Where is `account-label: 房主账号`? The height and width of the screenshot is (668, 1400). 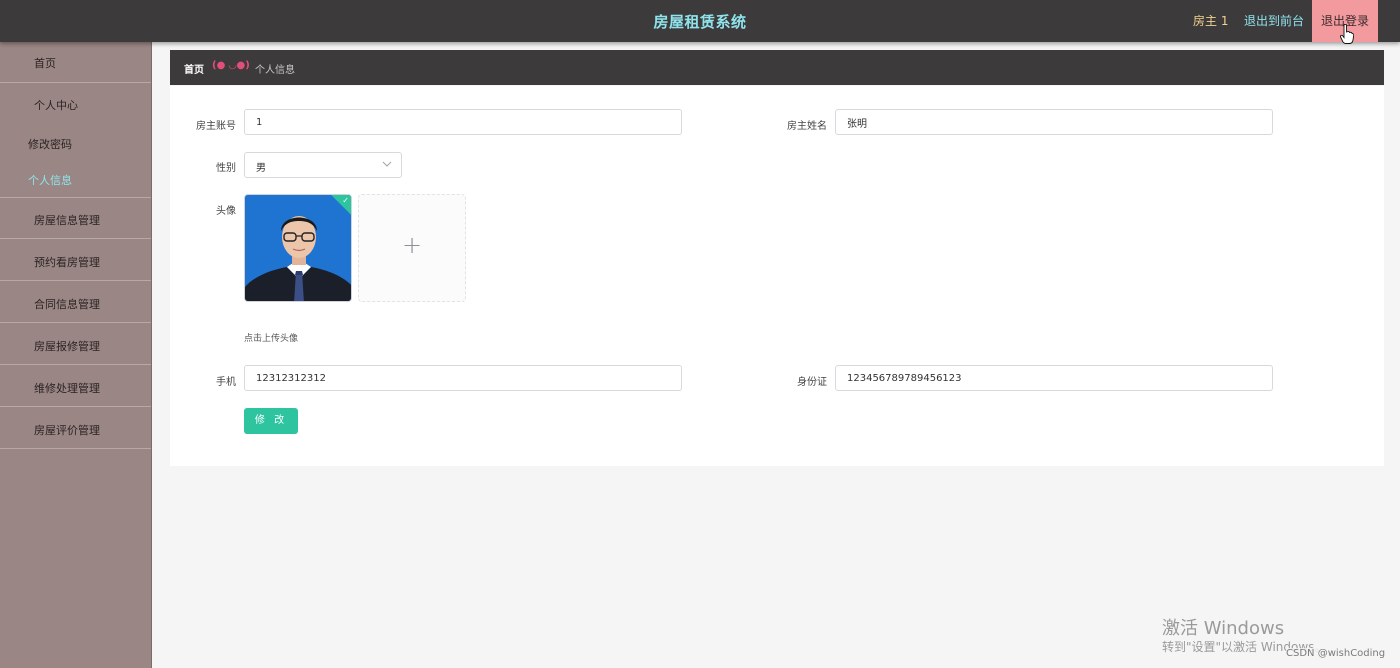
account-label: 房主账号 is located at coordinates (216, 126).